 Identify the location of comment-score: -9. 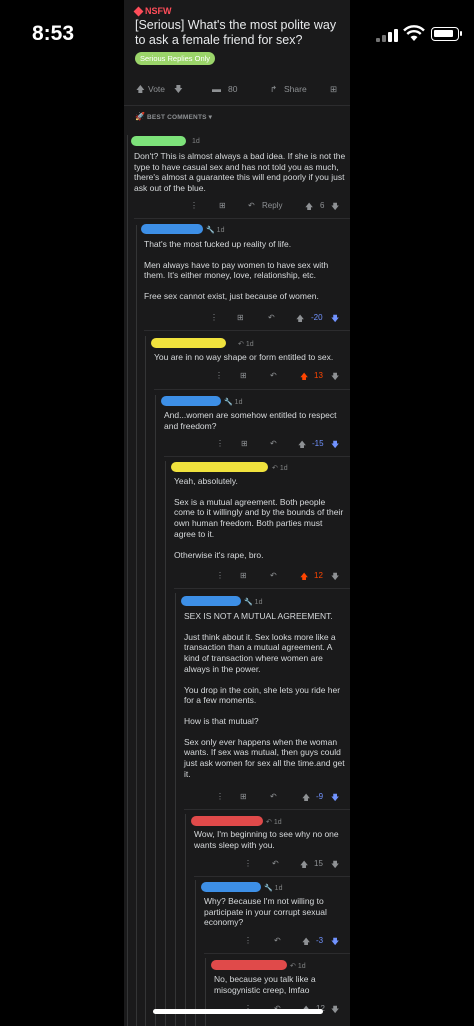
(320, 796).